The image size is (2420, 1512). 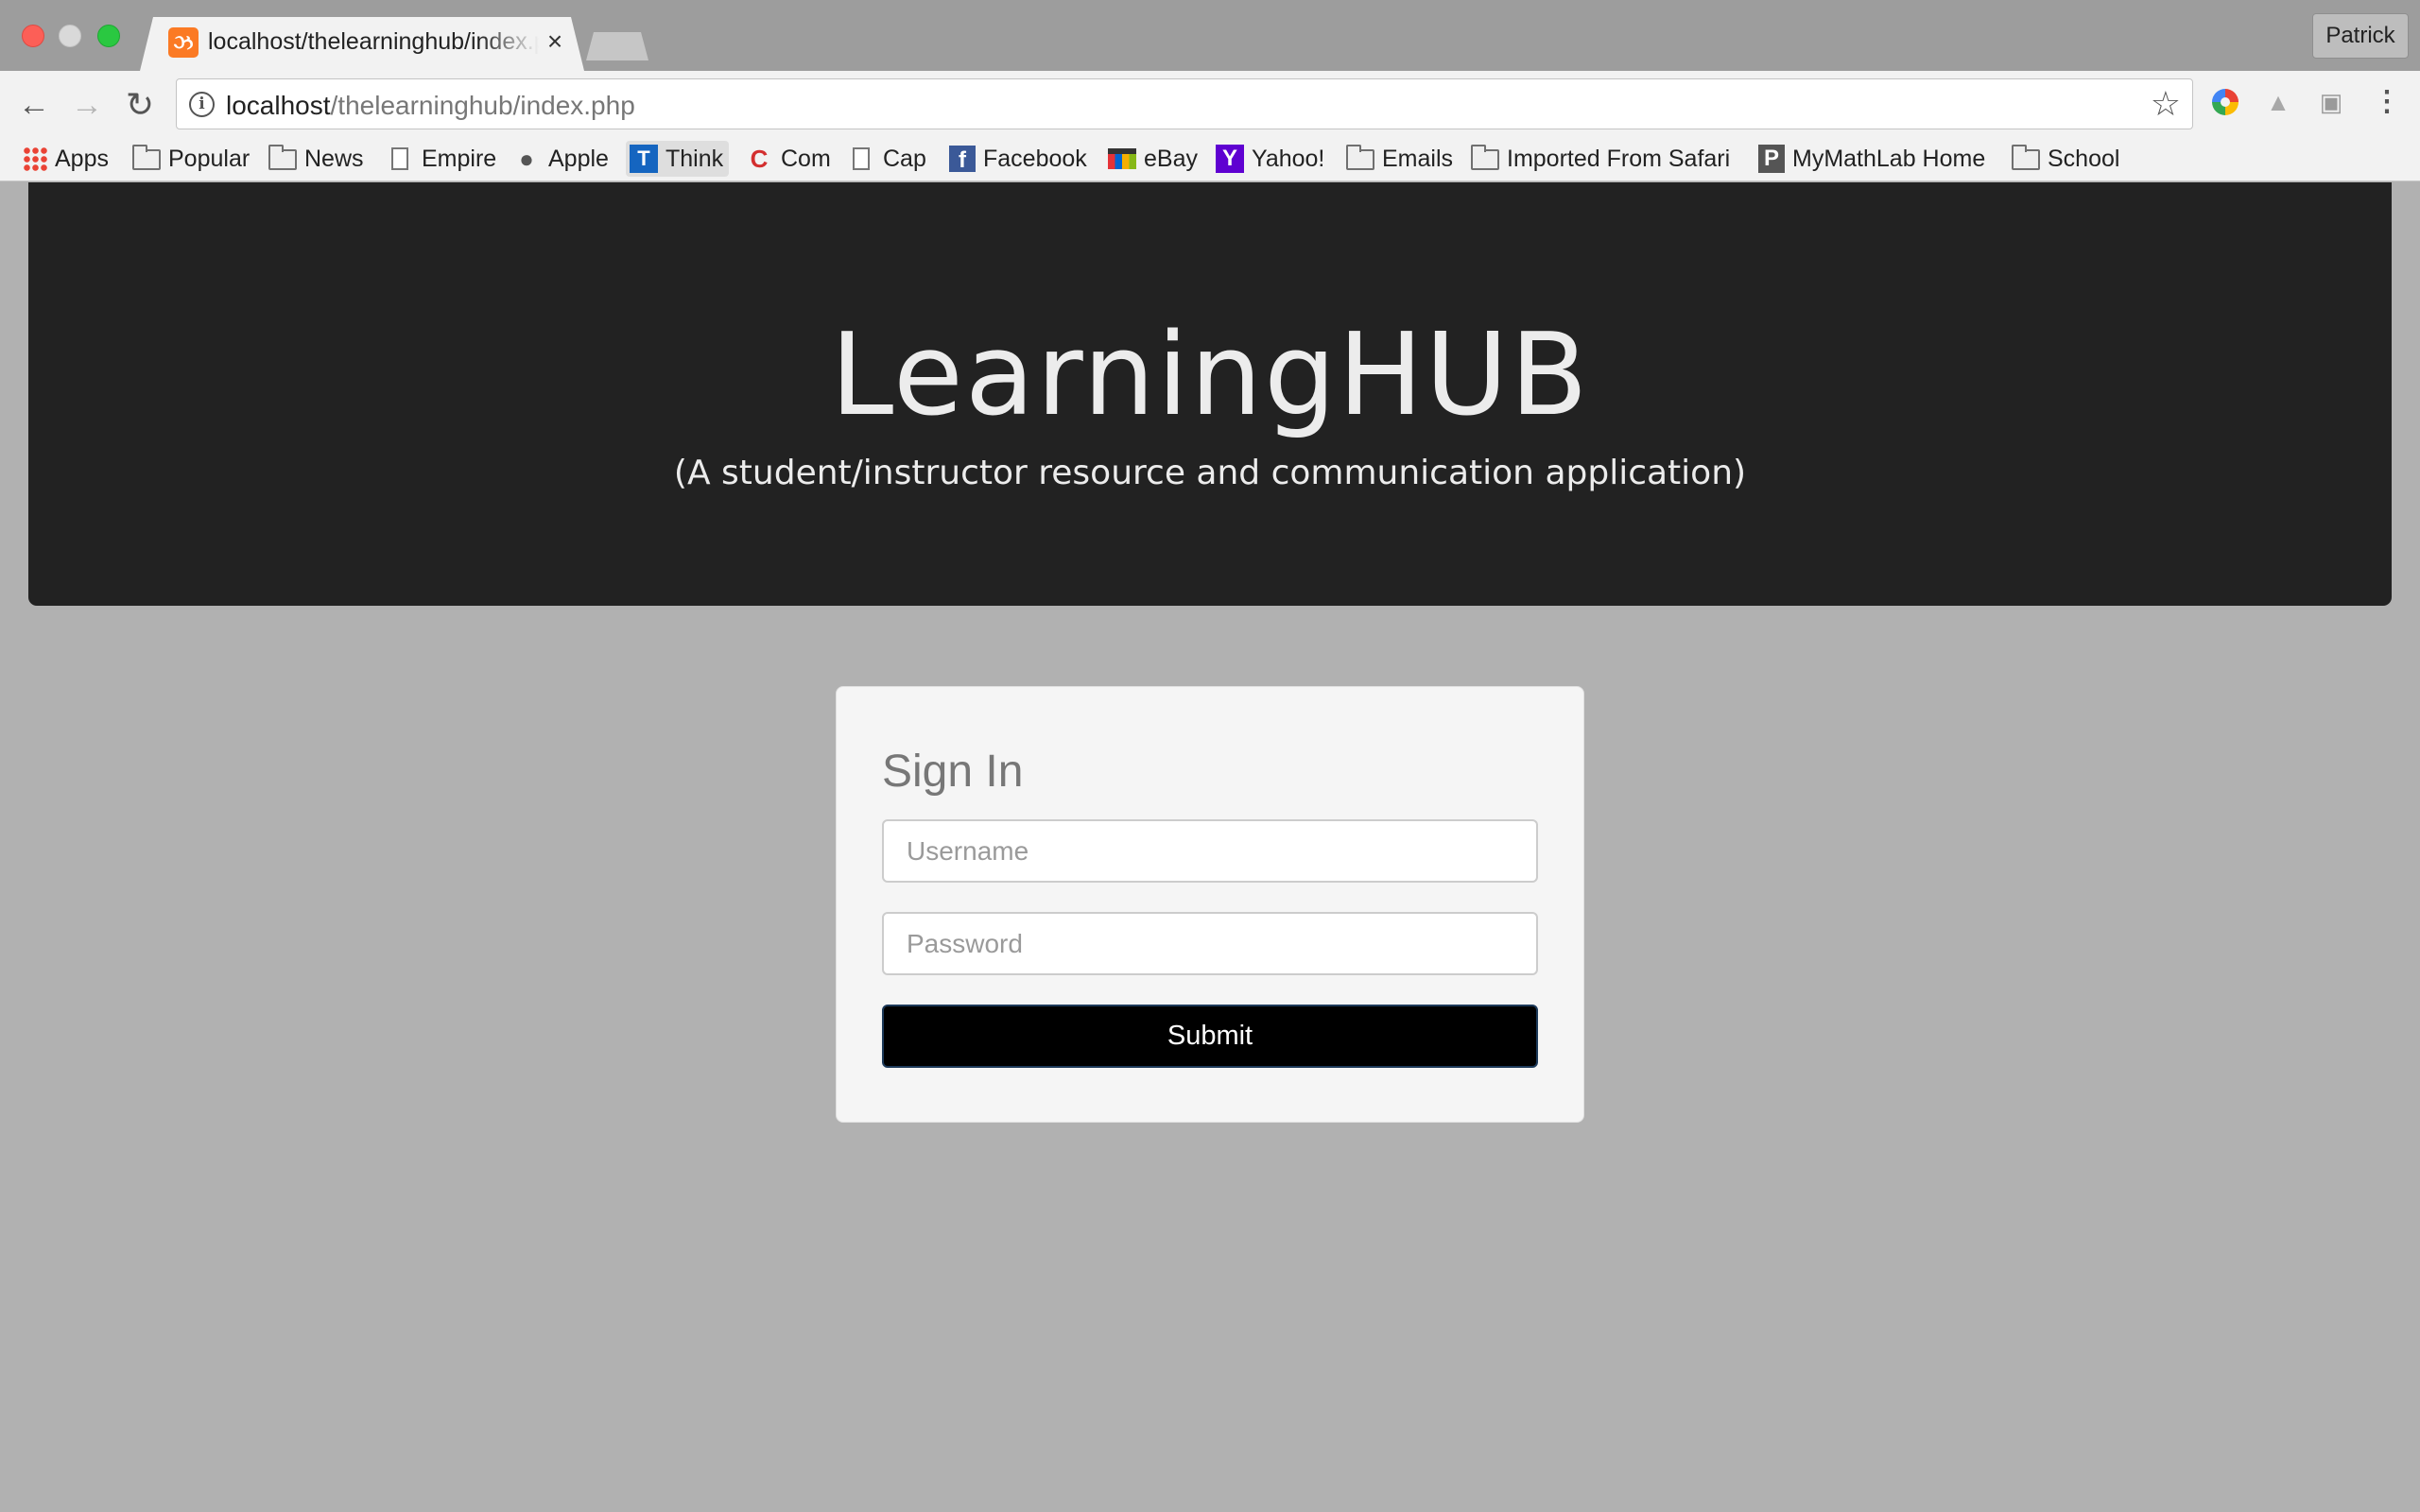 I want to click on profile-button: Patrick, so click(x=2360, y=36).